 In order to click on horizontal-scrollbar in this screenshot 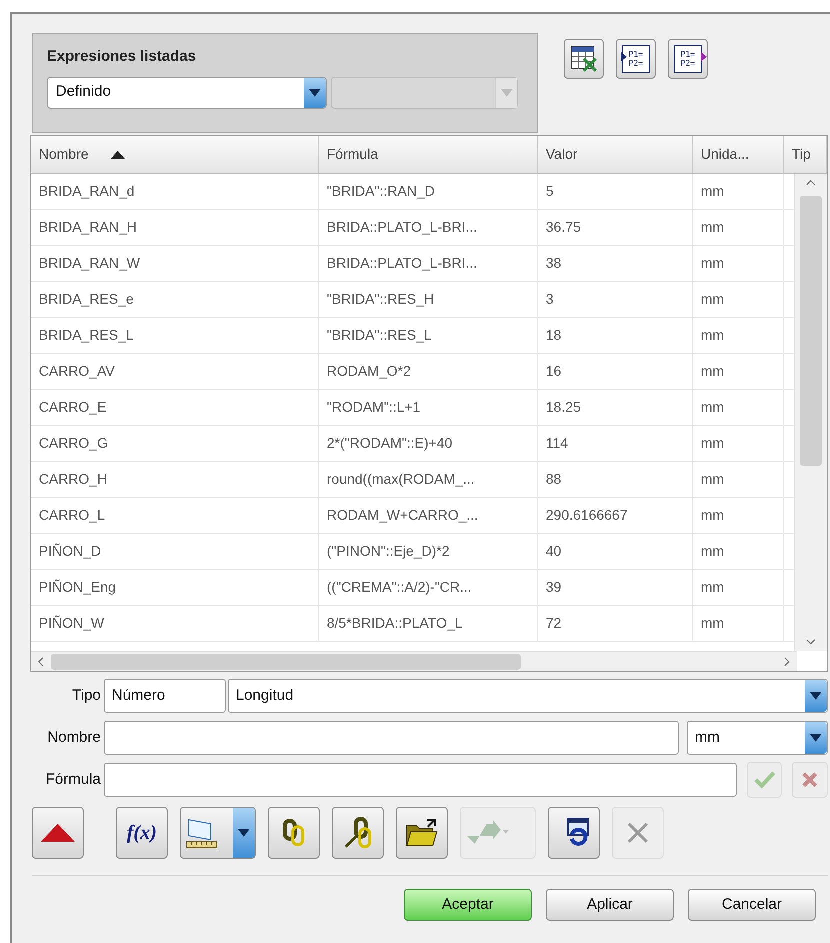, I will do `click(414, 661)`.